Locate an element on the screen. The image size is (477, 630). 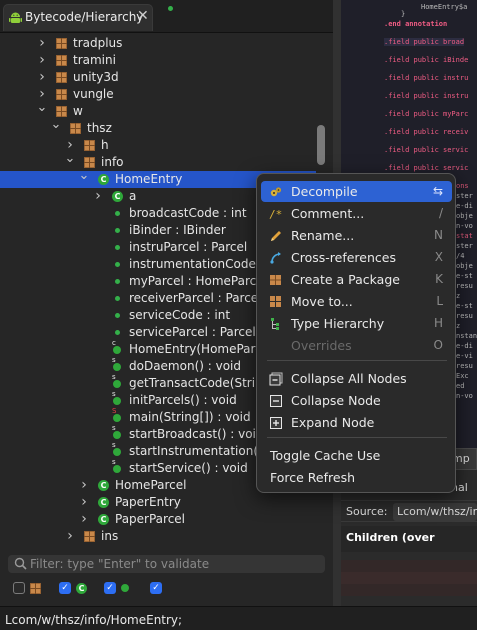
menu-item-label: Cross-references is located at coordinates (343, 257).